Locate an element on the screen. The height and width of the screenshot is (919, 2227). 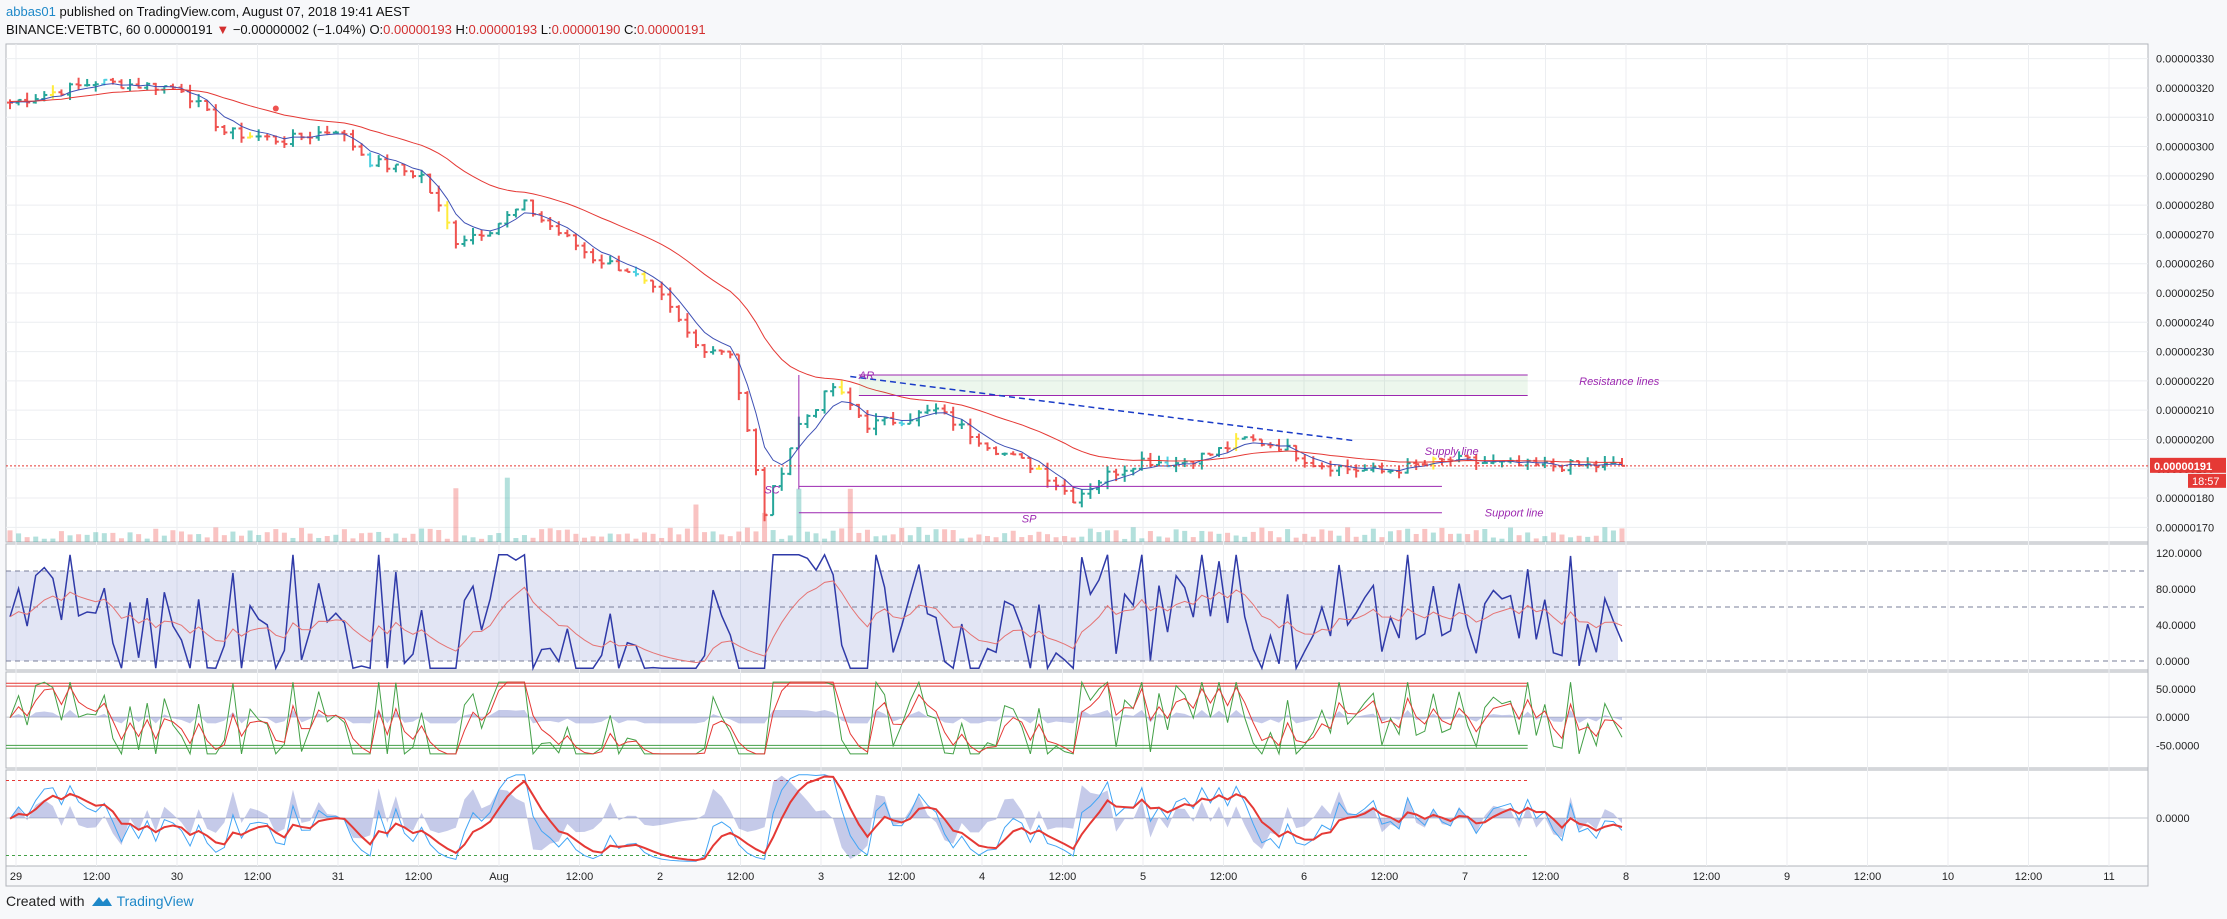
price-tick-label: 0.00000250 is located at coordinates (2185, 294).